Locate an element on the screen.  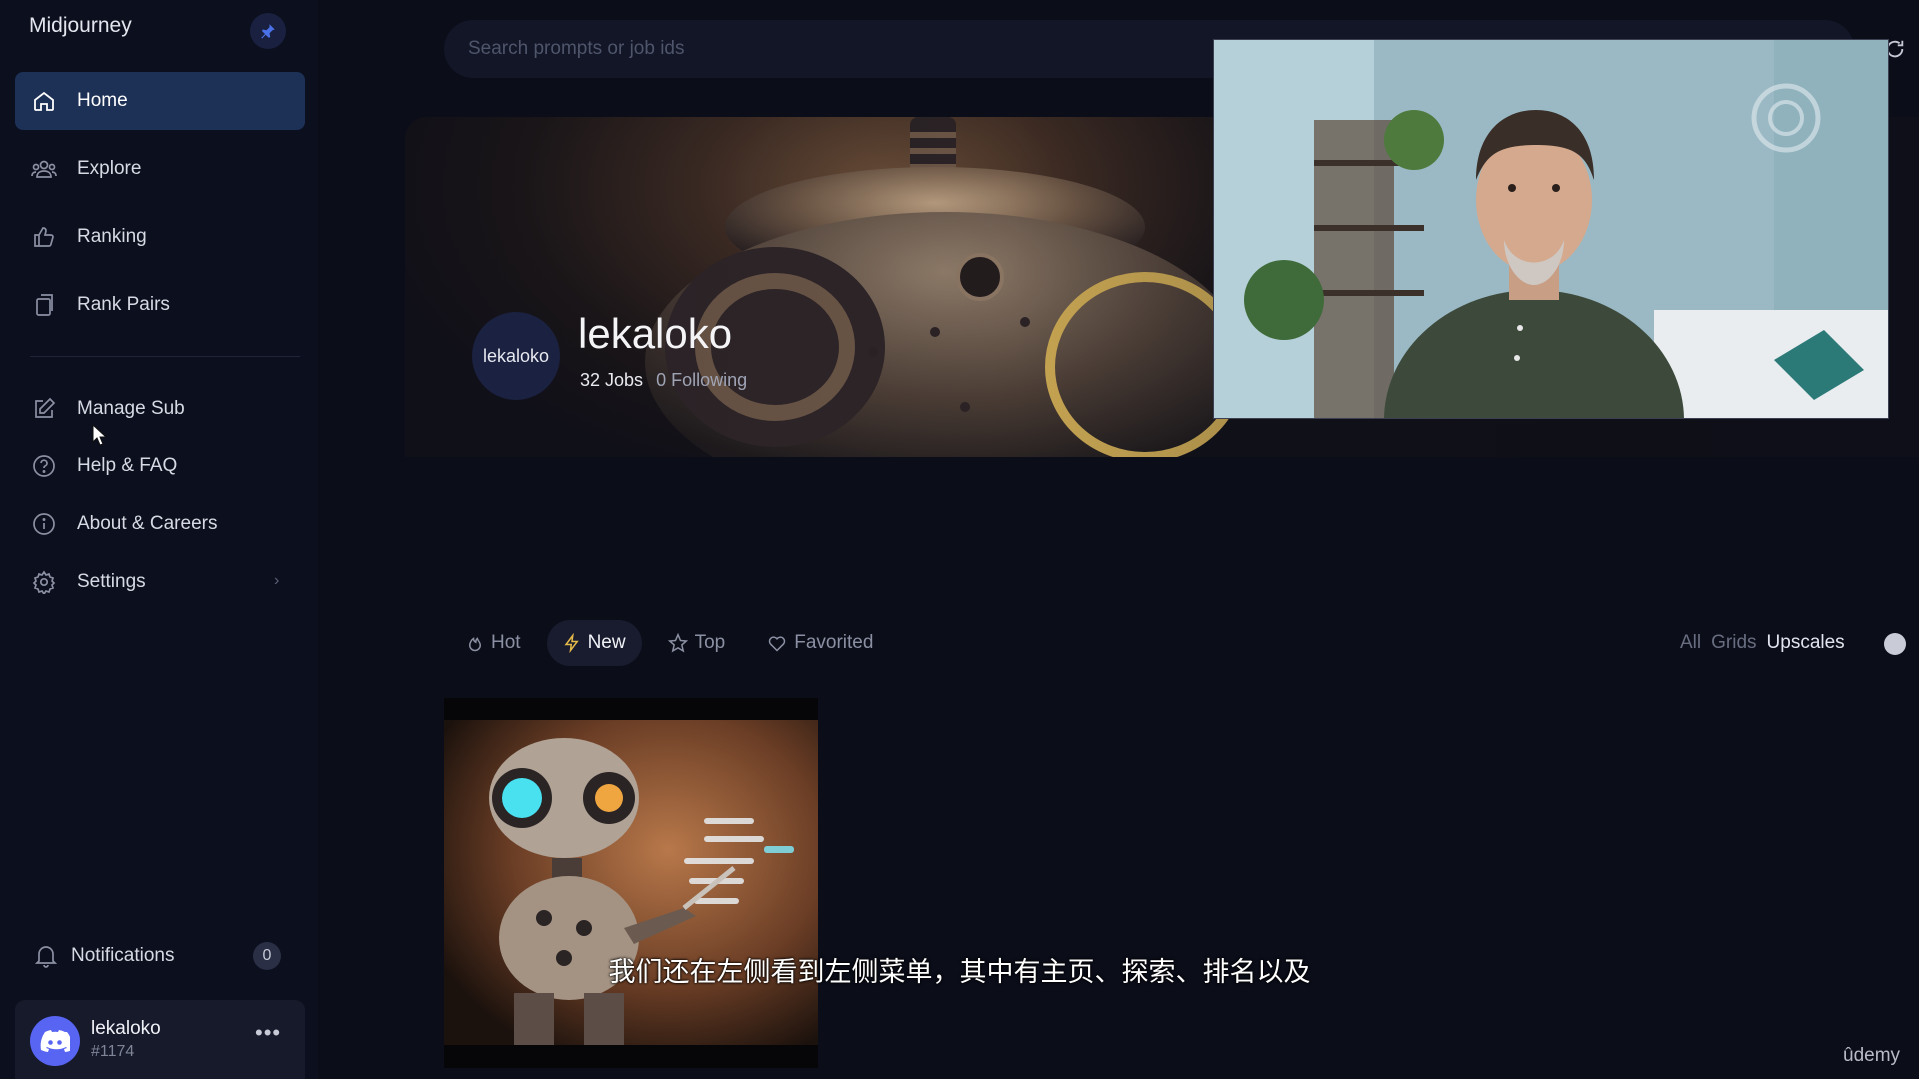
instructor-video-overlay is located at coordinates (1551, 229).